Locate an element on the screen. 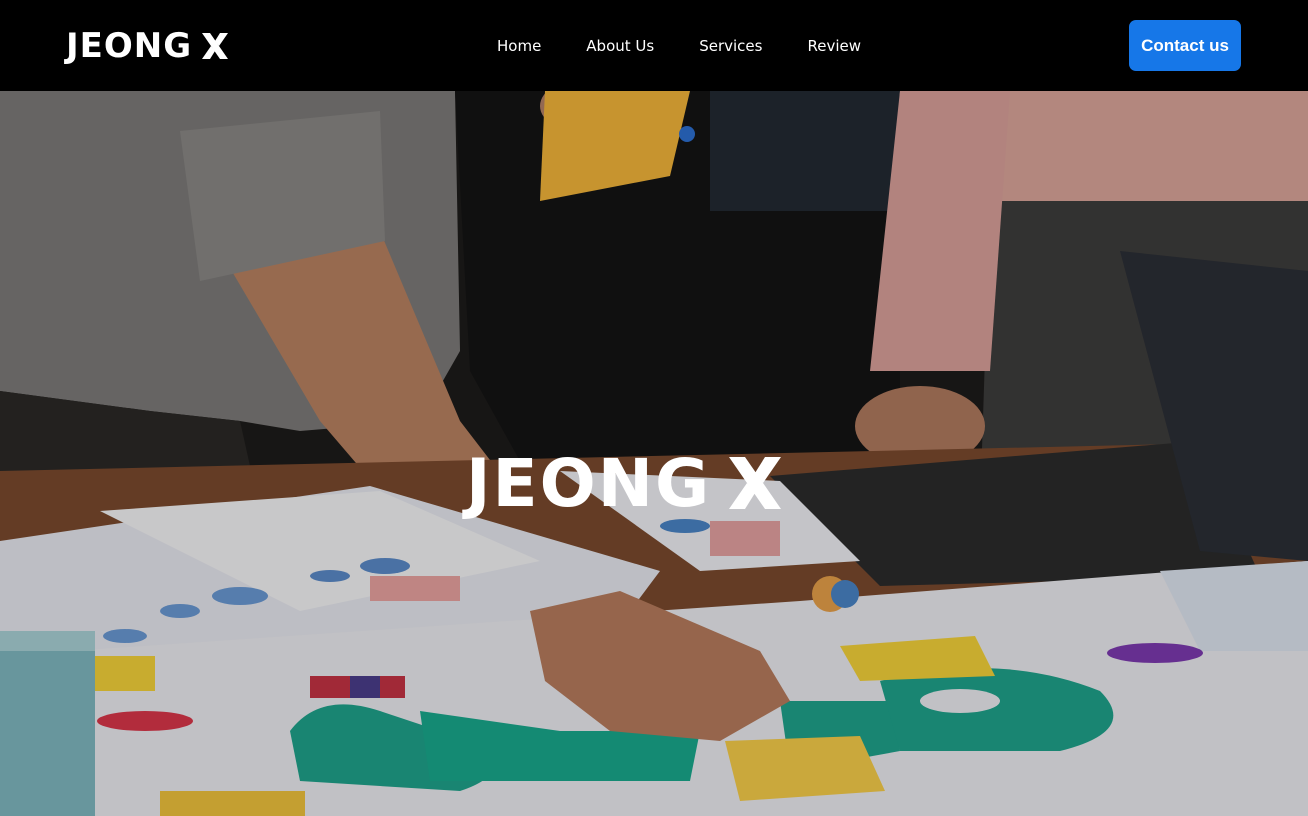 Image resolution: width=1308 pixels, height=816 pixels. contact-us-button: Contact us is located at coordinates (1185, 45).